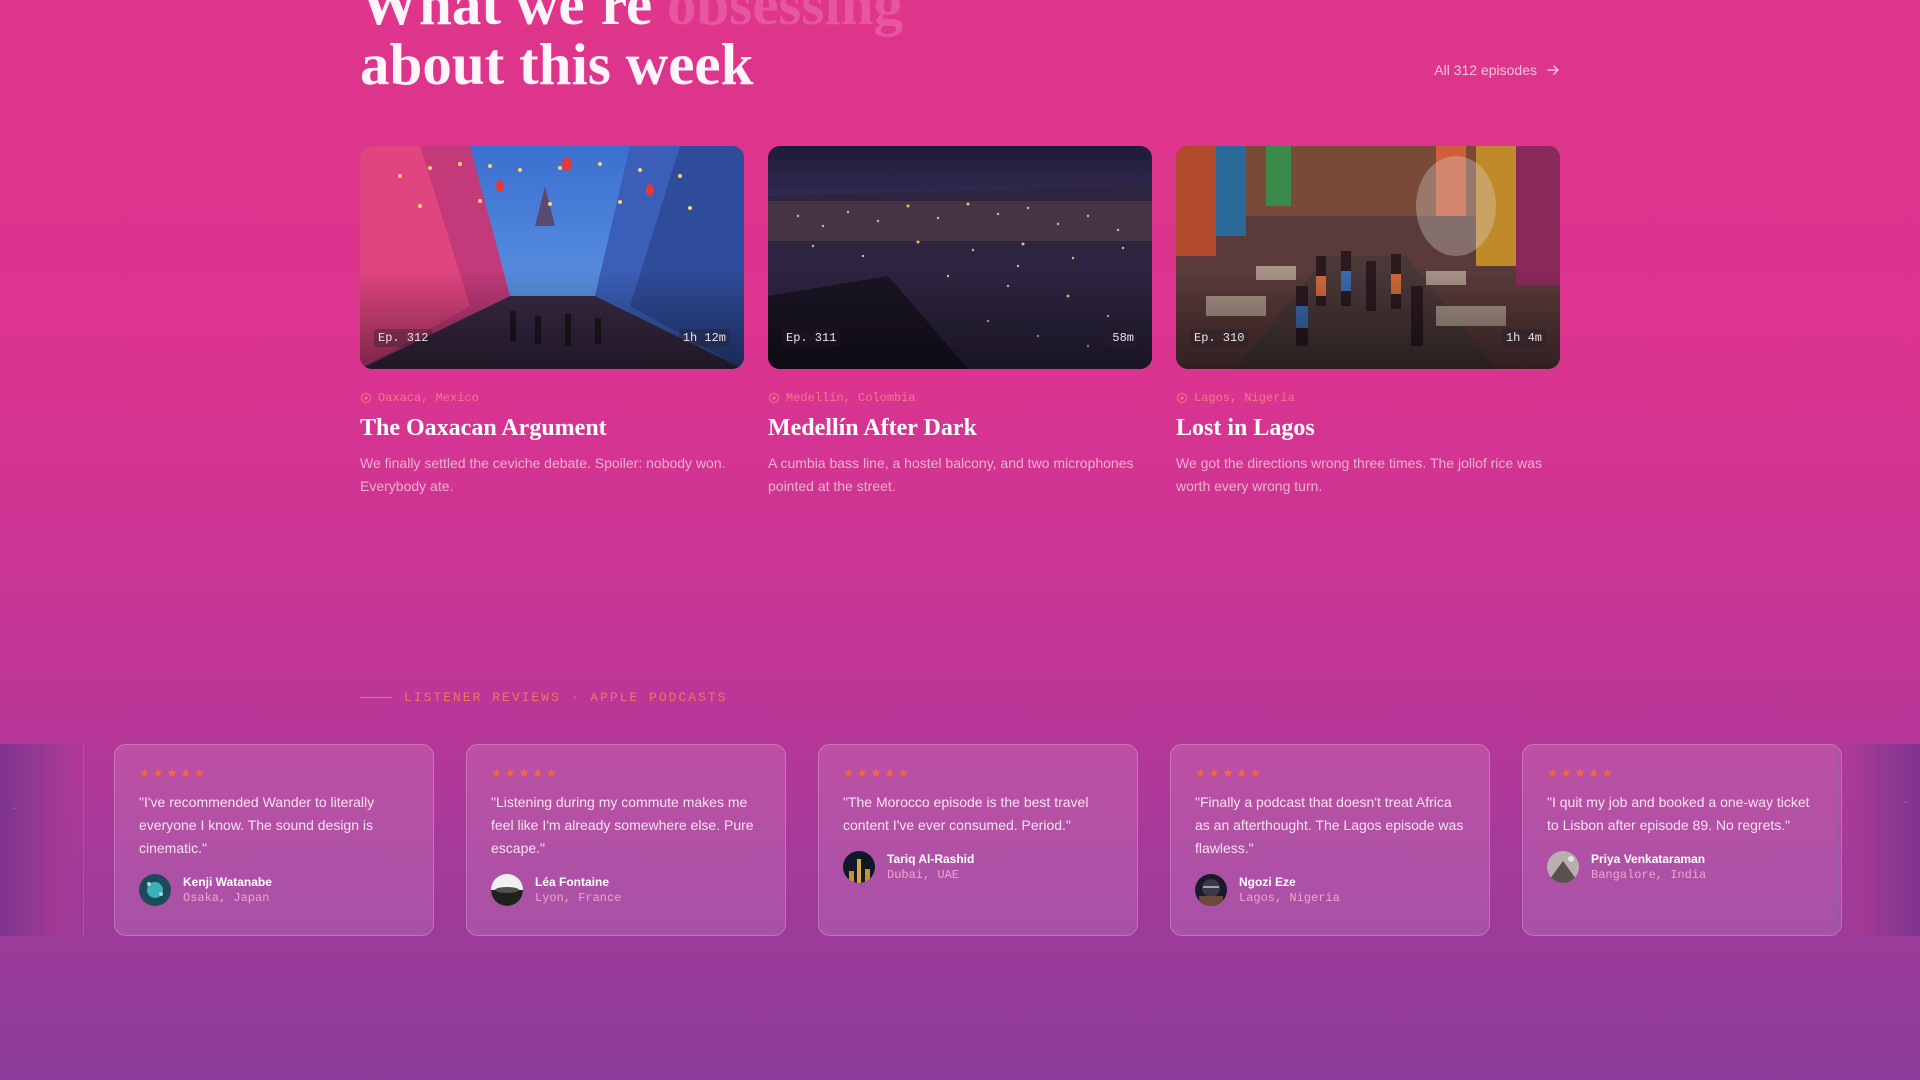  What do you see at coordinates (557, 64) in the screenshot?
I see `heading-line-2: about this week` at bounding box center [557, 64].